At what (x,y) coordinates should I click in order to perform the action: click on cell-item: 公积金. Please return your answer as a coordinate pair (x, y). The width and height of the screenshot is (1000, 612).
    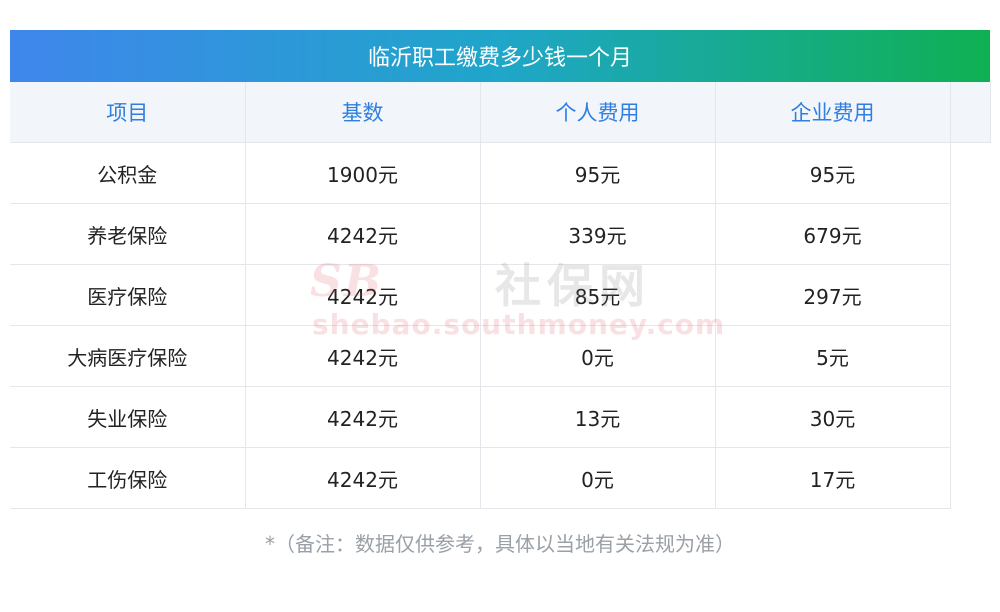
    Looking at the image, I should click on (128, 173).